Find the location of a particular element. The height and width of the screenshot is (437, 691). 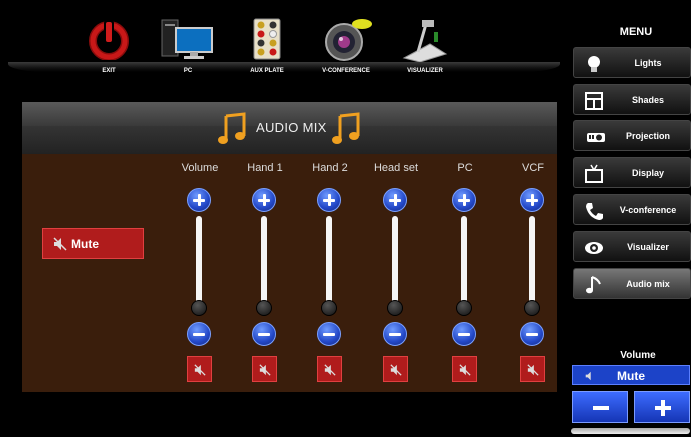

menu-item-visualizer: Visualizer is located at coordinates (632, 246).